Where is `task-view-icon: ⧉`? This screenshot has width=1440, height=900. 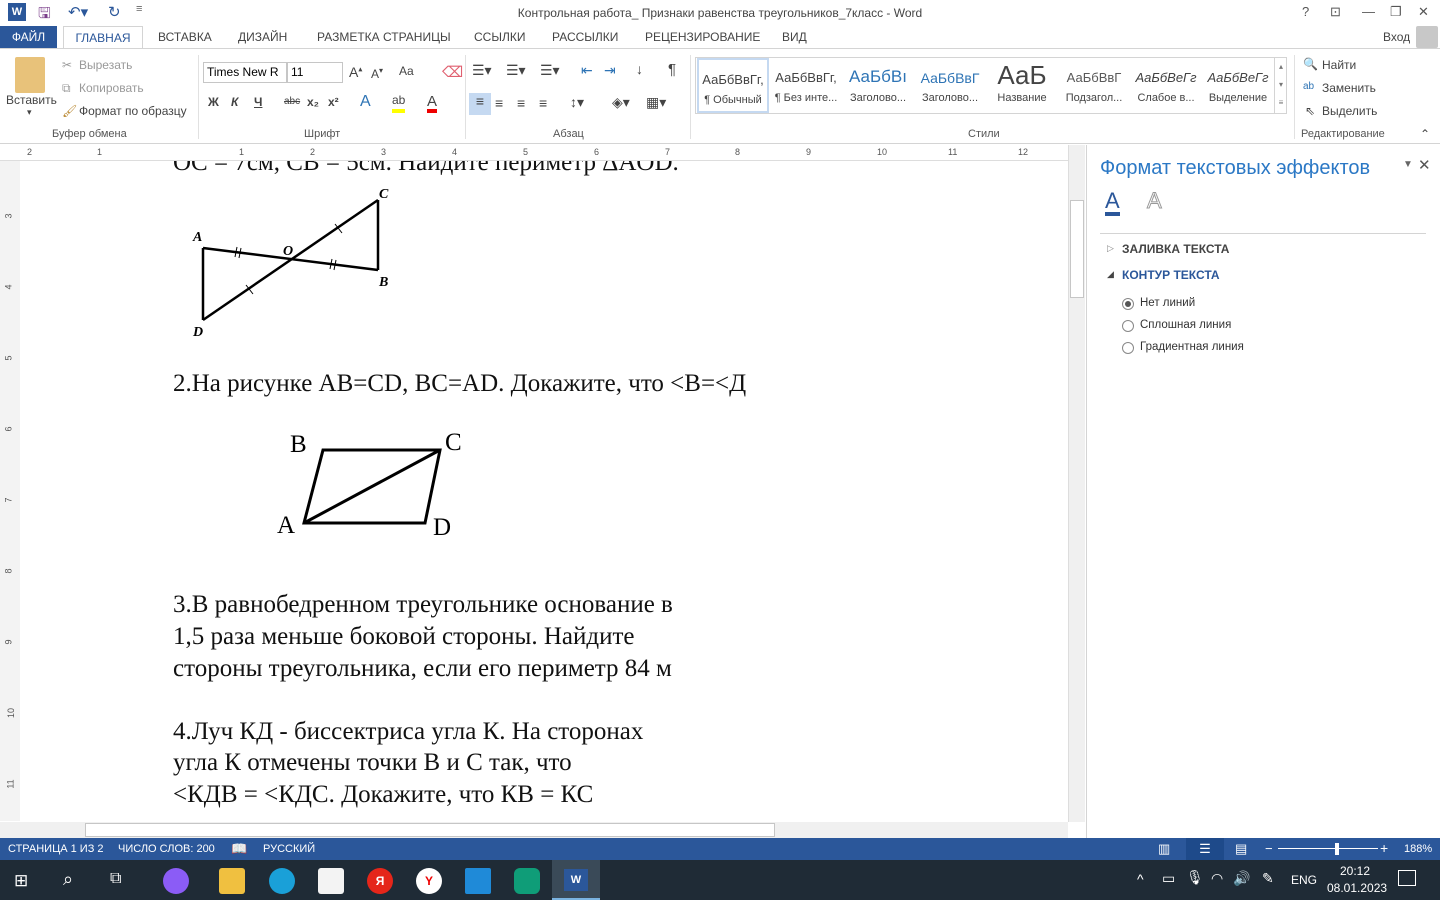 task-view-icon: ⧉ is located at coordinates (115, 879).